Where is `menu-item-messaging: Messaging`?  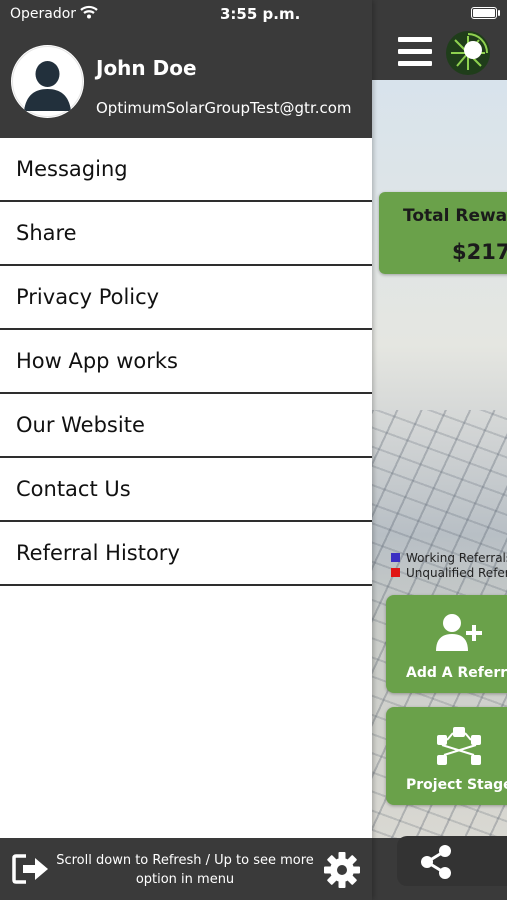 menu-item-messaging: Messaging is located at coordinates (186, 170).